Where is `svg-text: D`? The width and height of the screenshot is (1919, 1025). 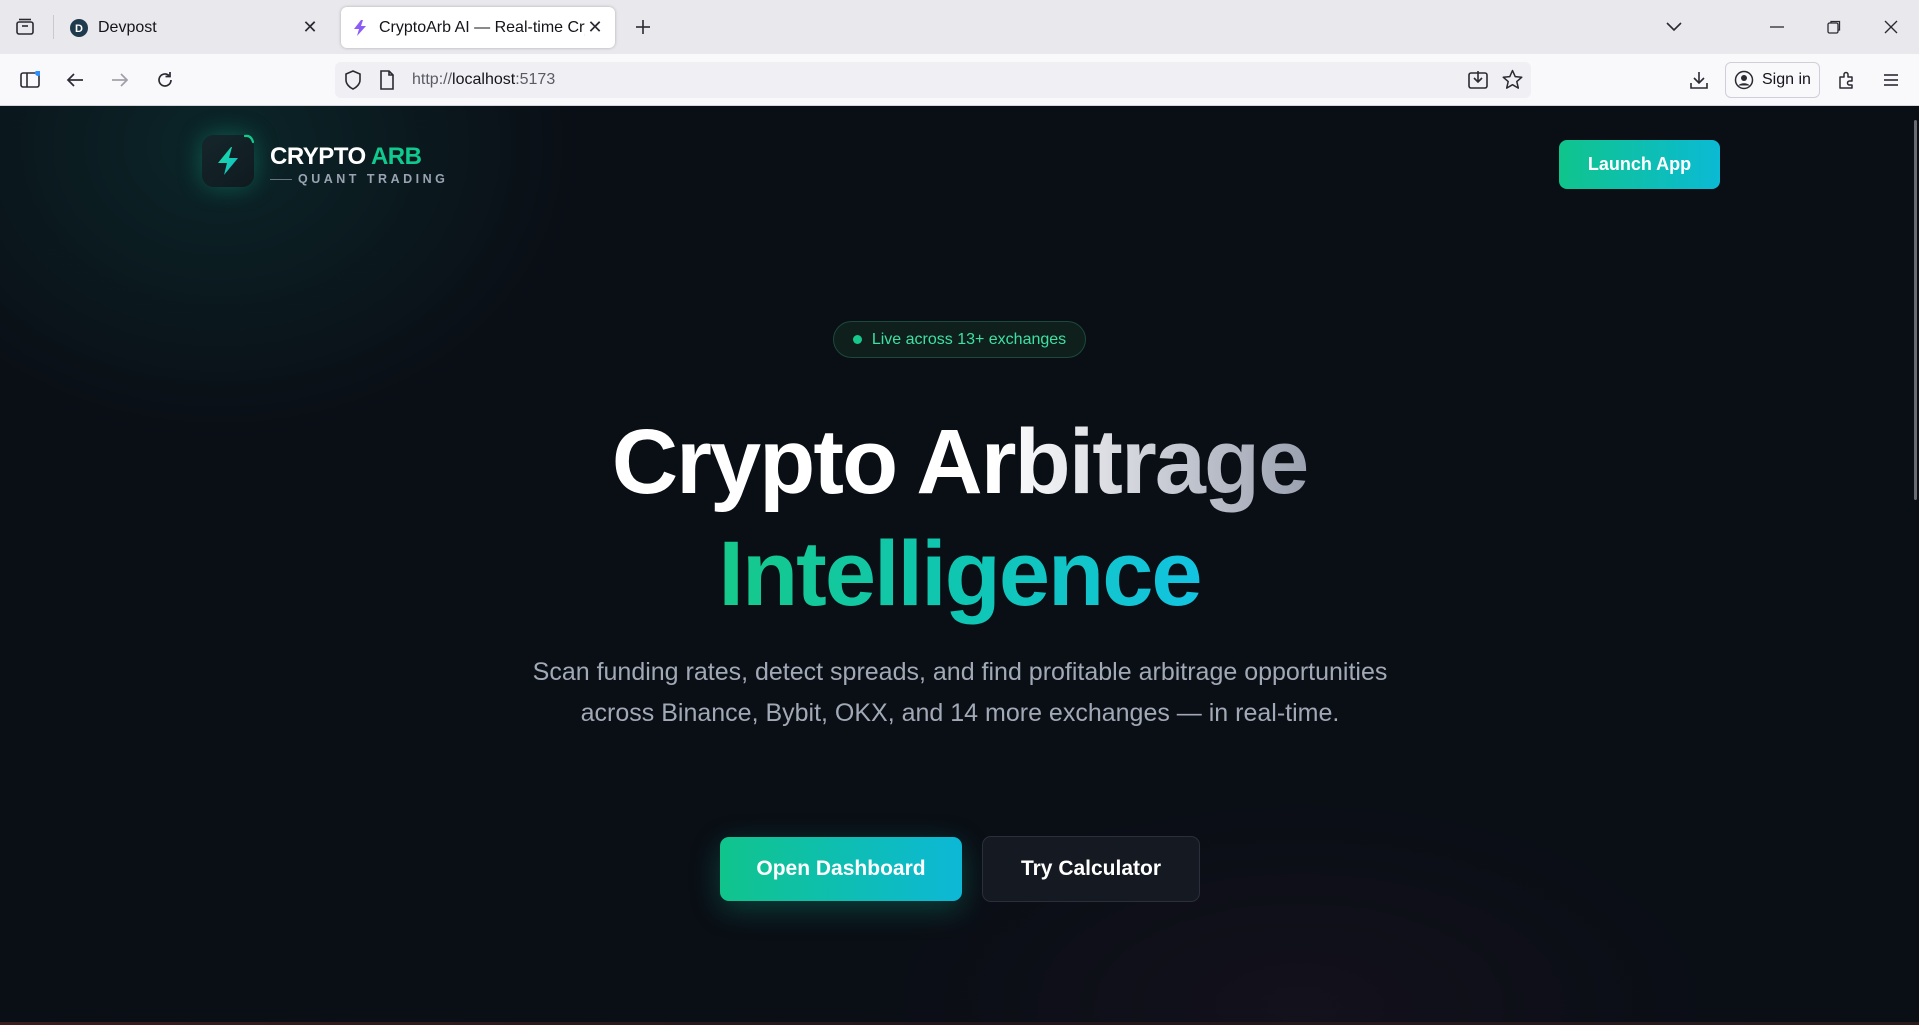 svg-text: D is located at coordinates (79, 29).